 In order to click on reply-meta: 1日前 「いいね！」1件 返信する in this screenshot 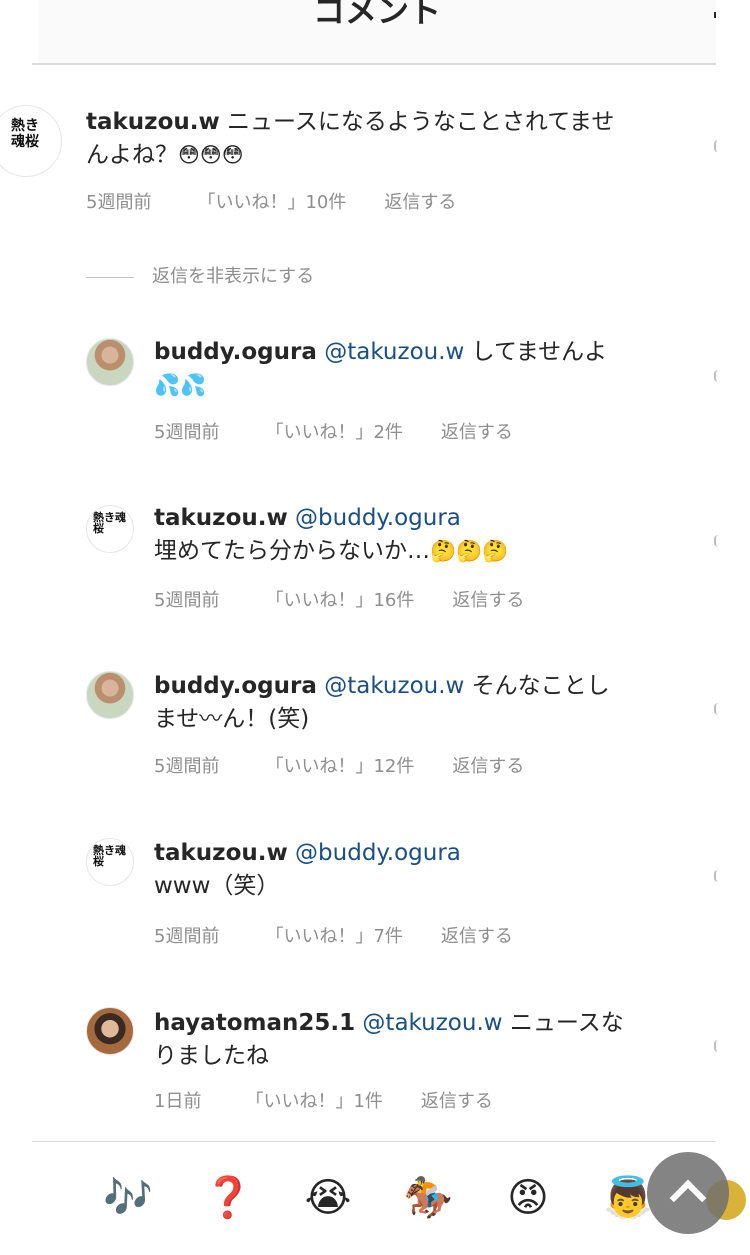, I will do `click(323, 1100)`.